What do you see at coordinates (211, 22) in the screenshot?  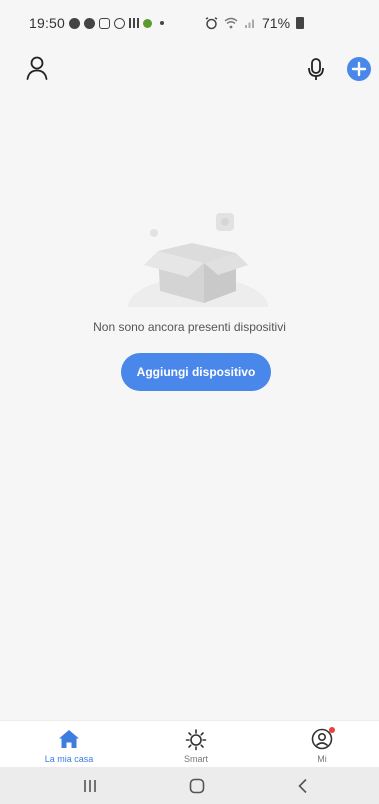 I see `alarm-icon` at bounding box center [211, 22].